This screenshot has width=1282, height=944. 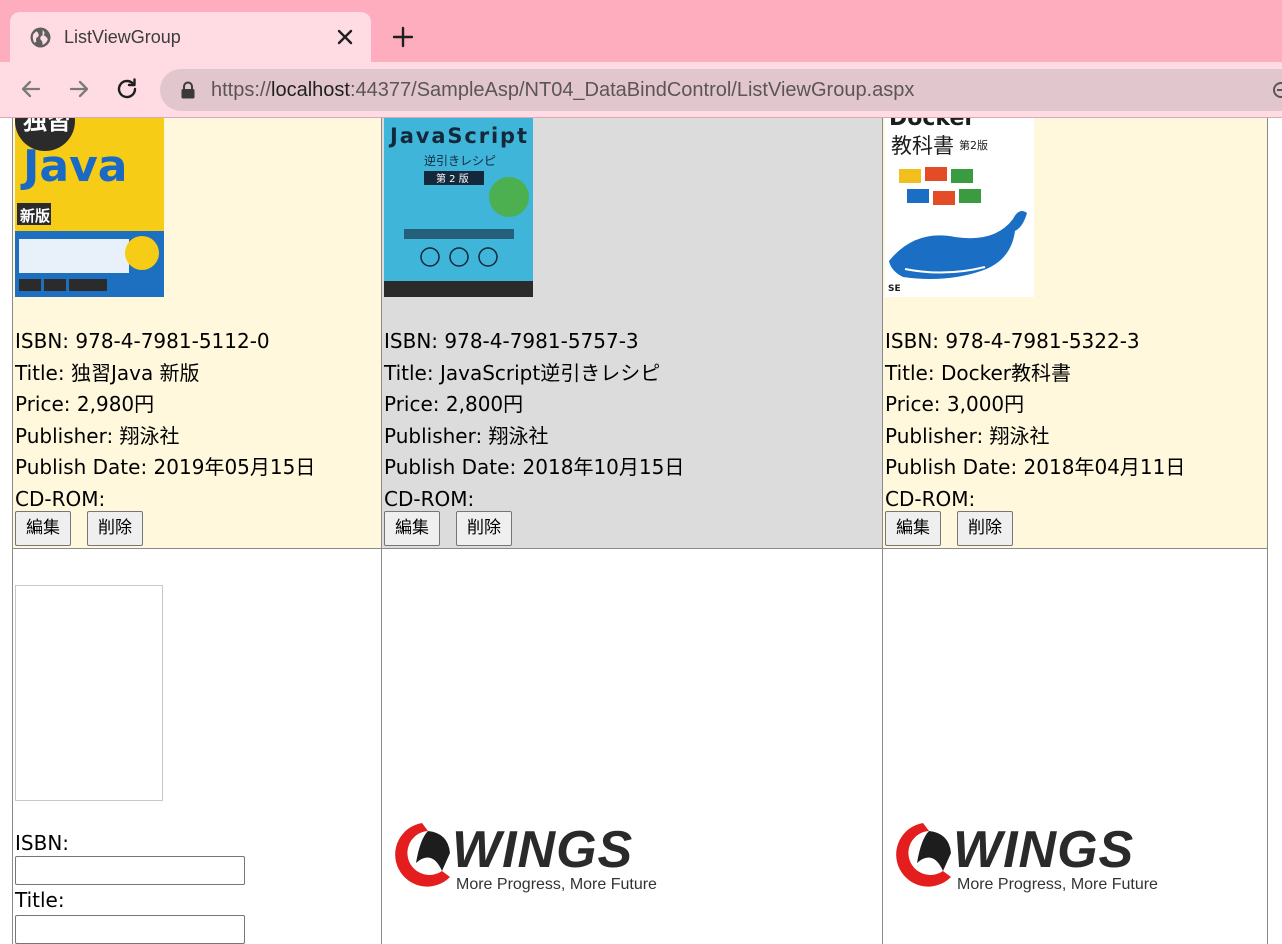 I want to click on forward-icon, so click(x=79, y=89).